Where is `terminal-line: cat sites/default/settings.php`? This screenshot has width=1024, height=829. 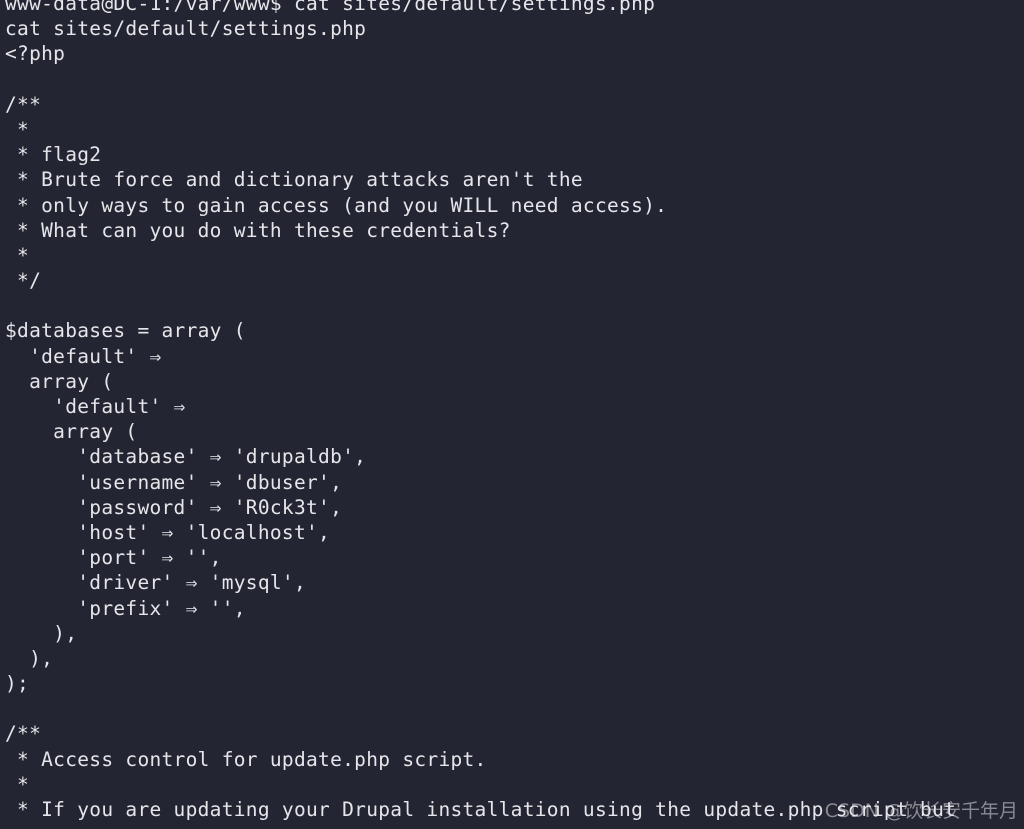 terminal-line: cat sites/default/settings.php is located at coordinates (186, 29).